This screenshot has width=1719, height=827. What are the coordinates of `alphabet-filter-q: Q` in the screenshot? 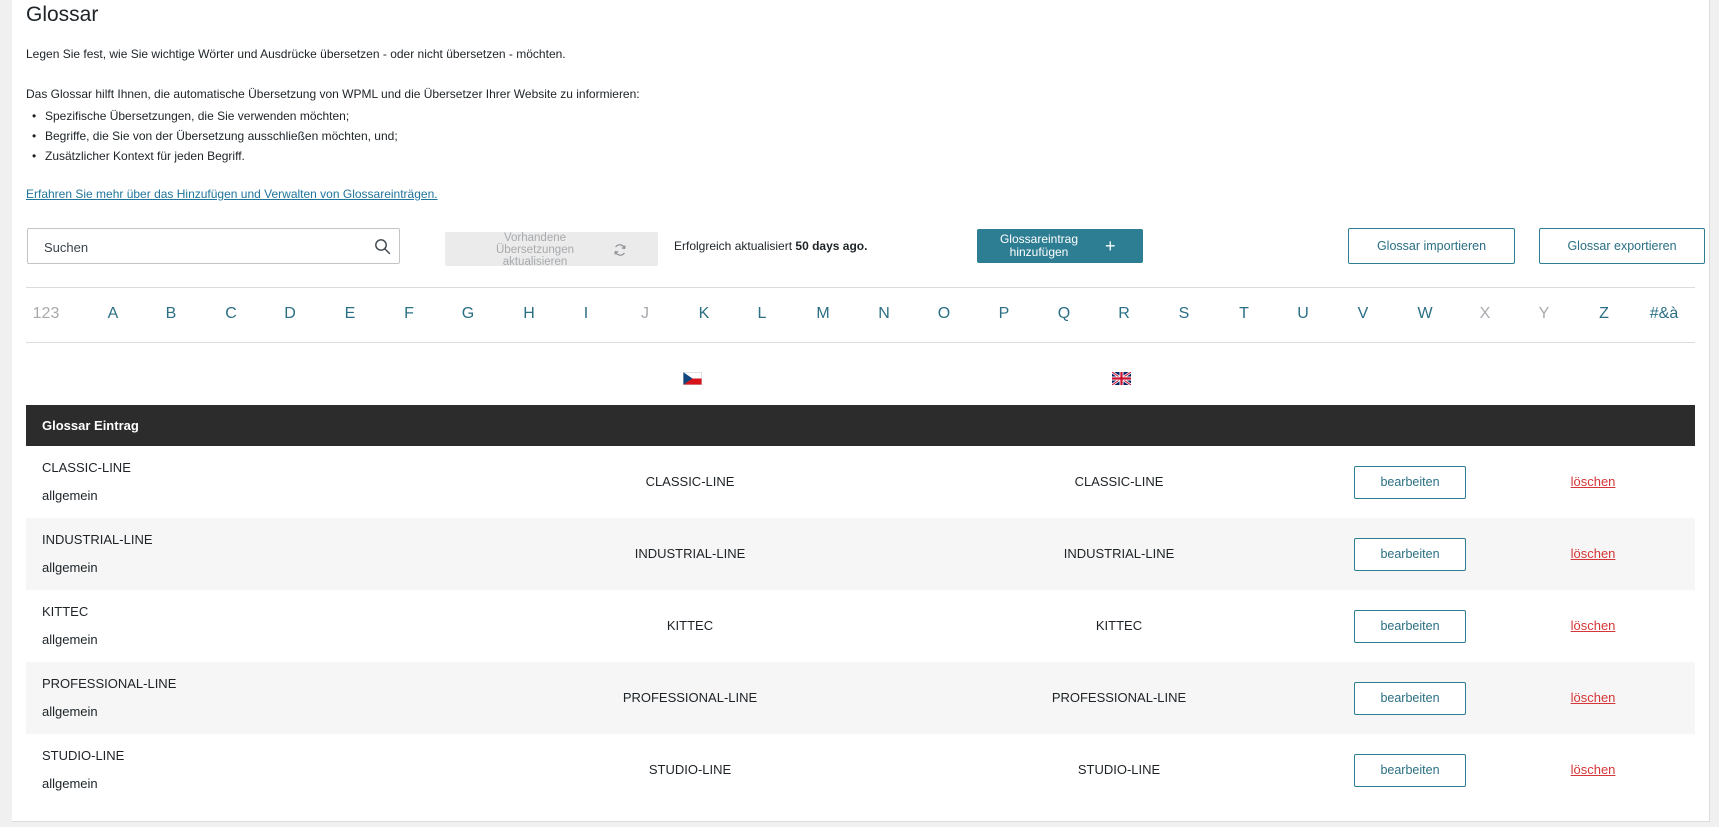 It's located at (1064, 314).